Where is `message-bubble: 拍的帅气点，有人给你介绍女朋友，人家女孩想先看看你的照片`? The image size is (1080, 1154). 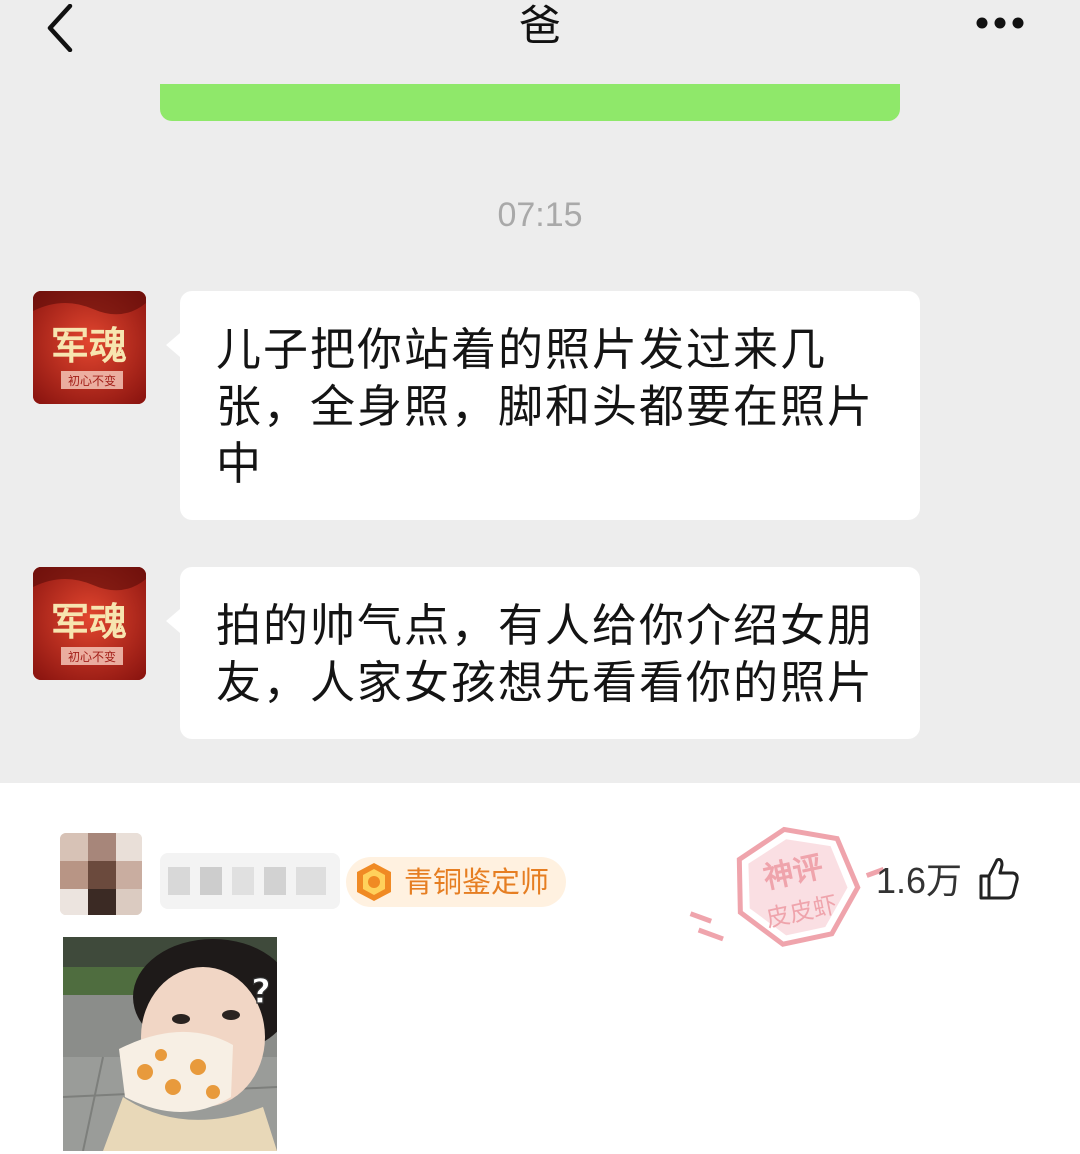
message-bubble: 拍的帅气点，有人给你介绍女朋友，人家女孩想先看看你的照片 is located at coordinates (543, 653).